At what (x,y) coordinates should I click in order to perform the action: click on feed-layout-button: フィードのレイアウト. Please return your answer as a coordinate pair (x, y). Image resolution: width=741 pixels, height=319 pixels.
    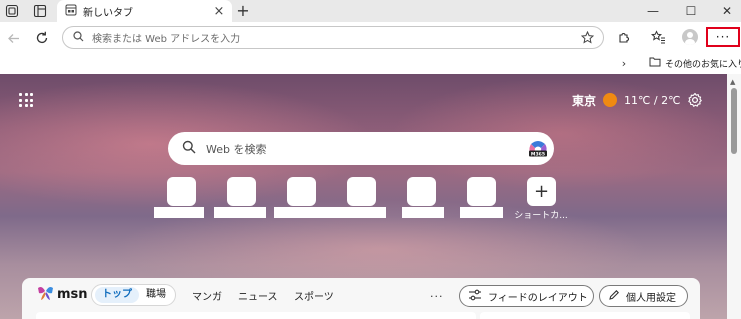
    Looking at the image, I should click on (526, 296).